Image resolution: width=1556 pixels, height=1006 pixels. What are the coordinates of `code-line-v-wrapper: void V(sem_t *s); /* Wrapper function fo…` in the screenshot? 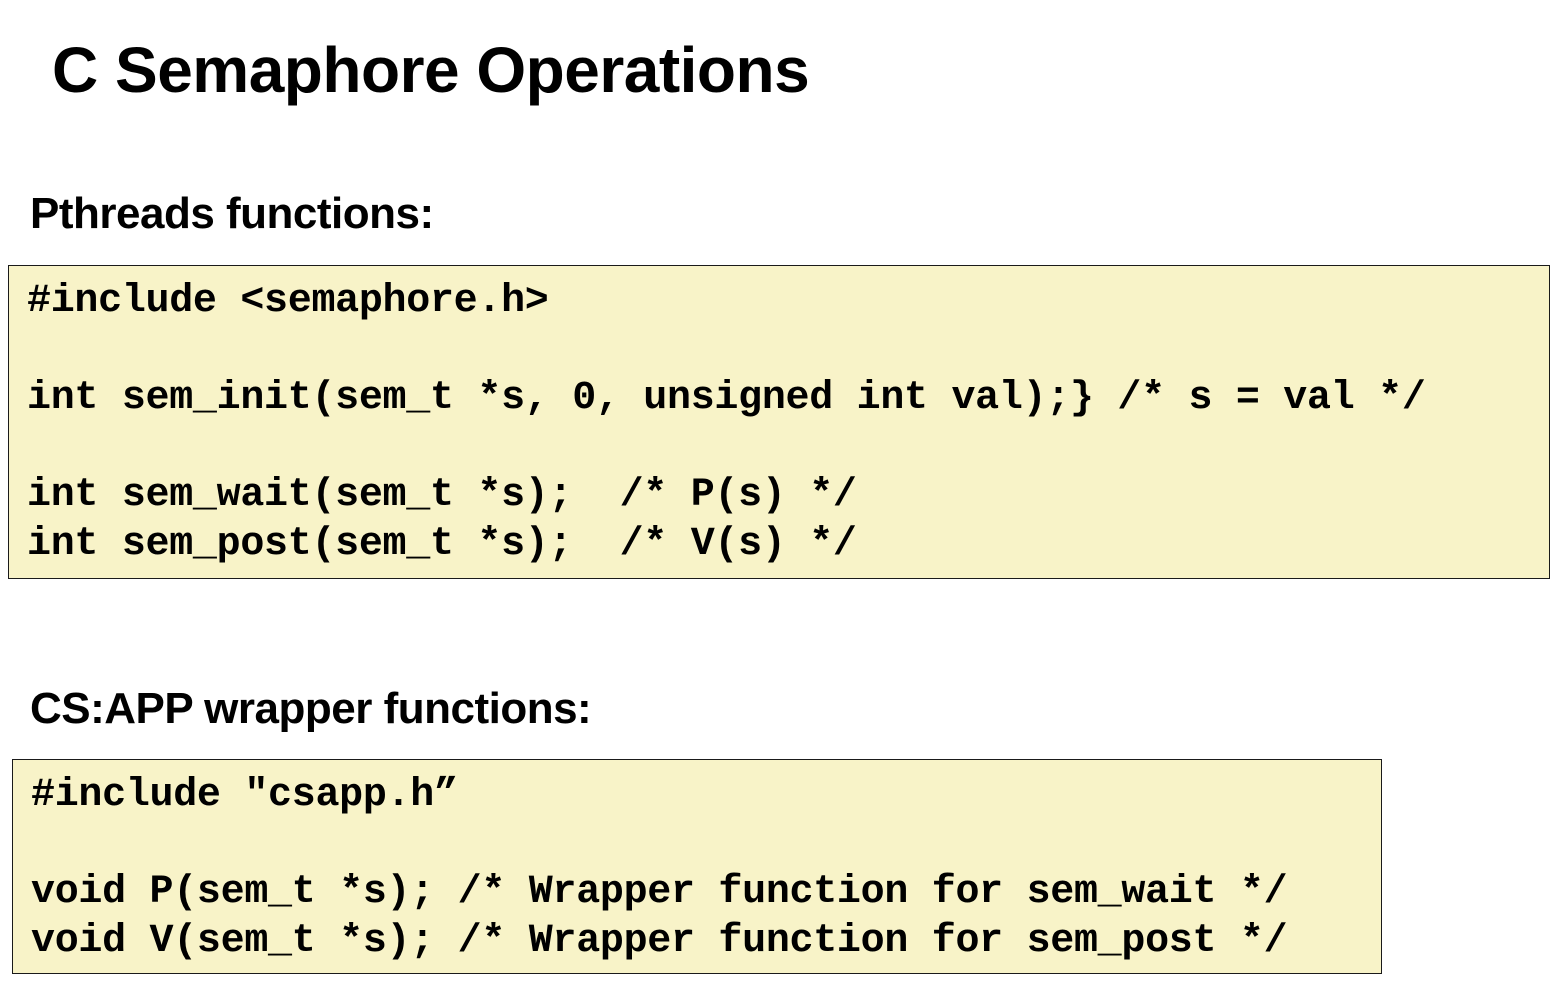 It's located at (659, 941).